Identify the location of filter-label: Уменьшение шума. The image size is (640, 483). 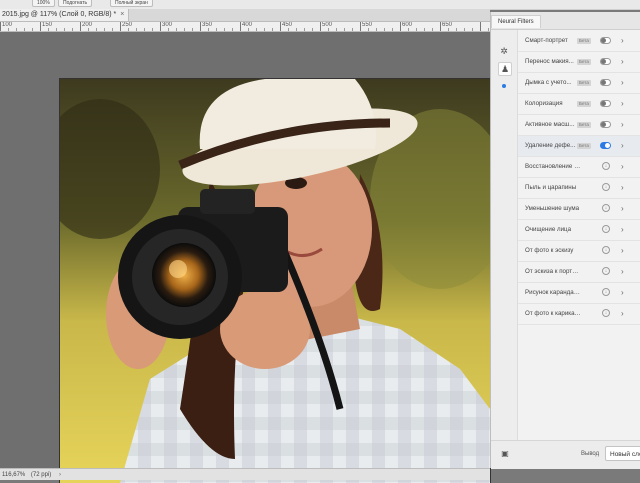
(552, 208).